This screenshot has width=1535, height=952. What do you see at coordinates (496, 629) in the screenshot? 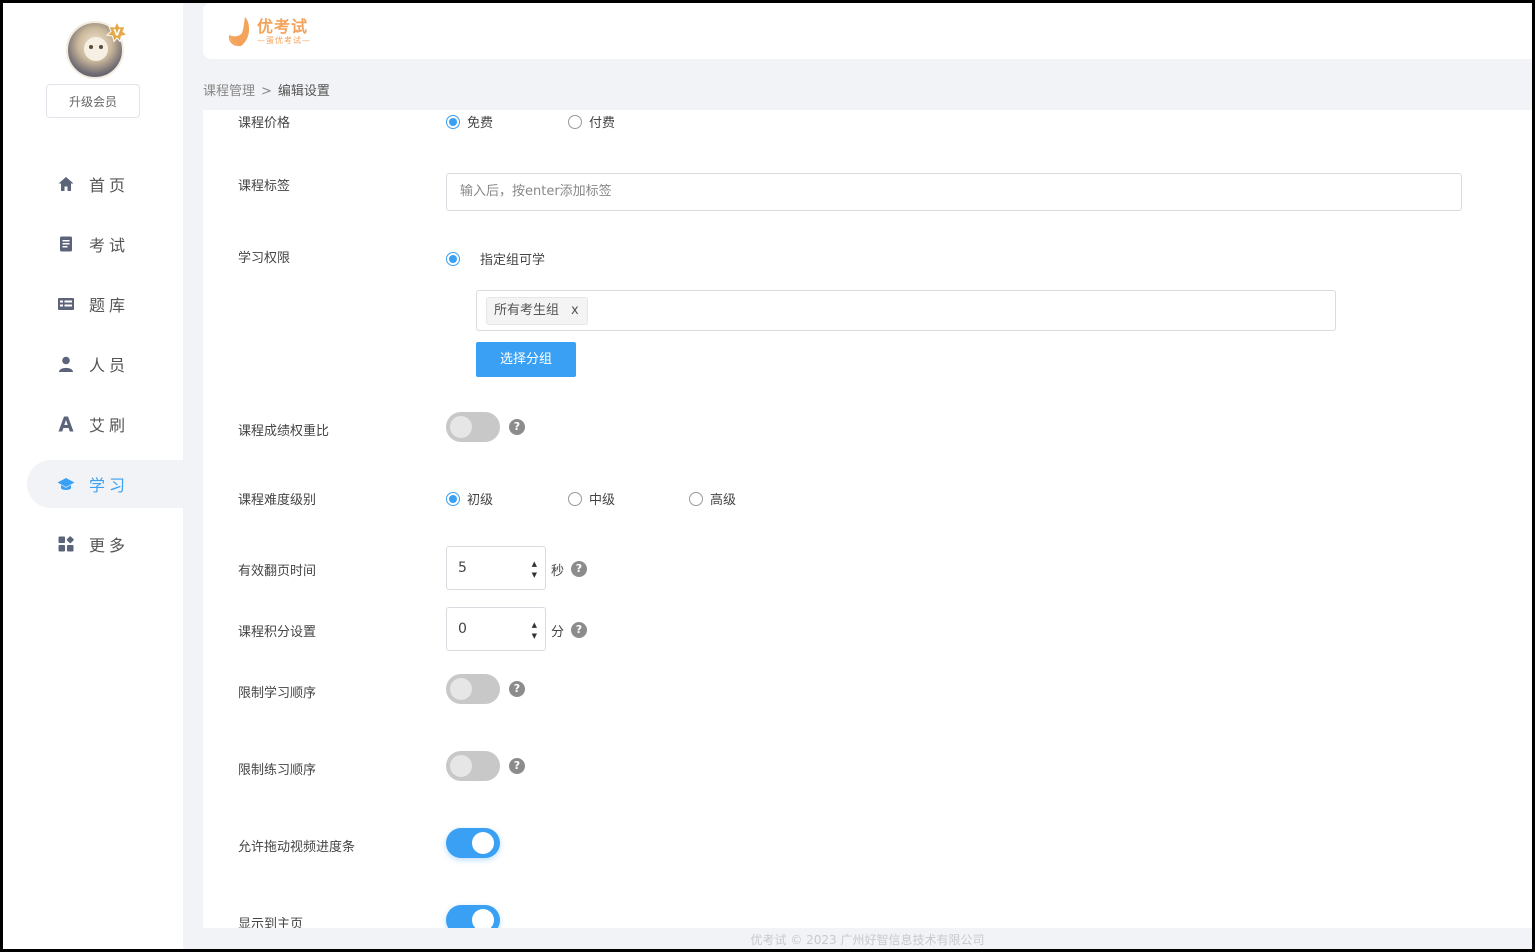
I see `points-input: 0 ▲ ▼` at bounding box center [496, 629].